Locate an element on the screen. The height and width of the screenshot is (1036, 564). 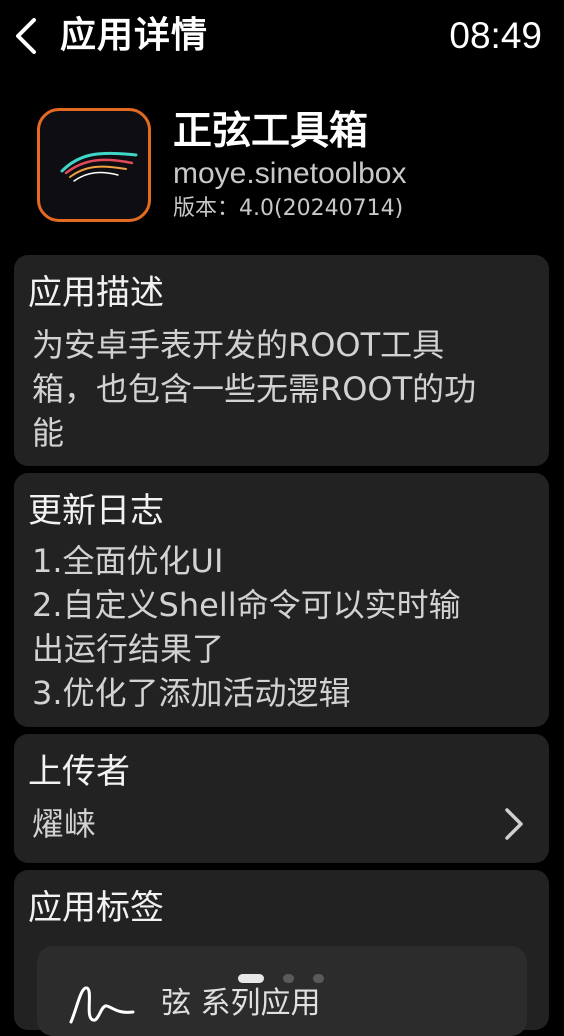
app-header: 正弦工具箱 moye.sinetoolbox 版本：4.0(20240714) is located at coordinates (282, 165).